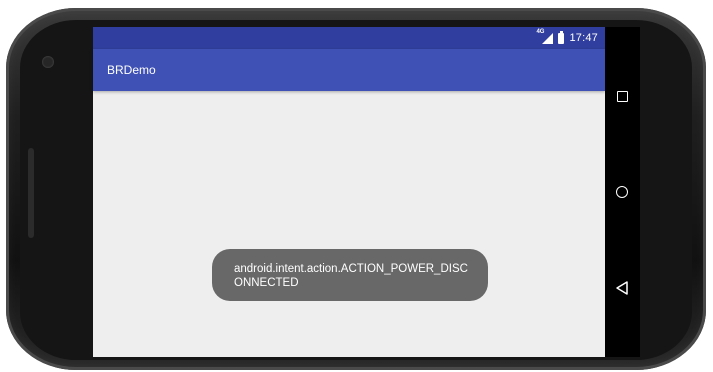 Image resolution: width=713 pixels, height=372 pixels. I want to click on app-title: BRDemo, so click(131, 70).